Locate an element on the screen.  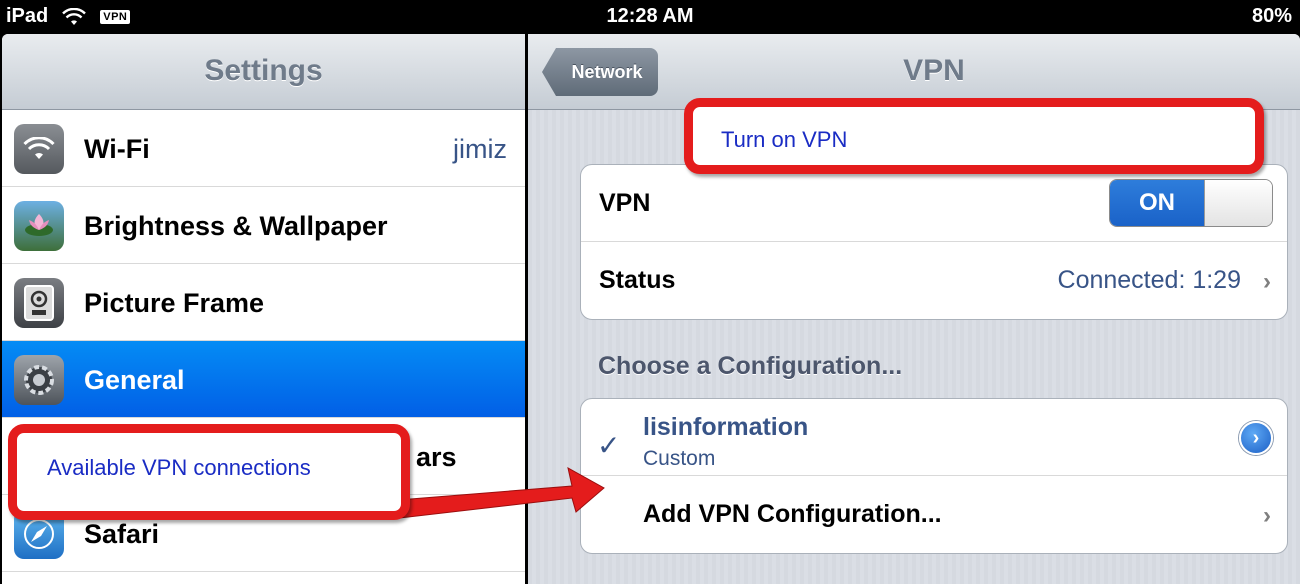
callout-text: Available VPN connections is located at coordinates (179, 467).